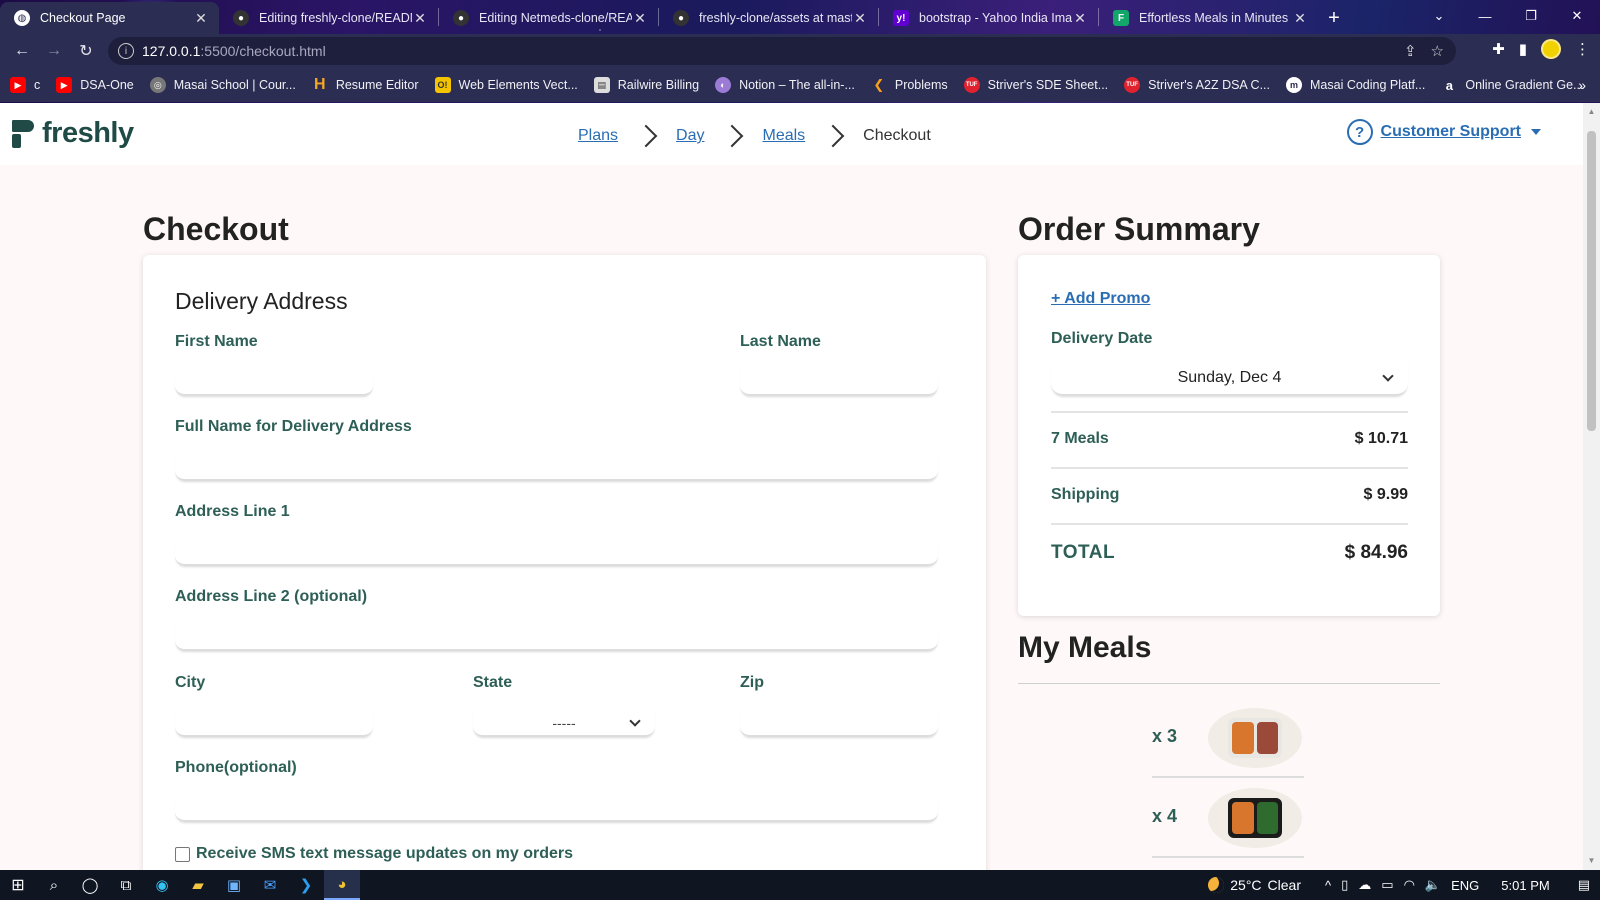 This screenshot has width=1600, height=900. I want to click on onedrive-icon: ☁, so click(1364, 885).